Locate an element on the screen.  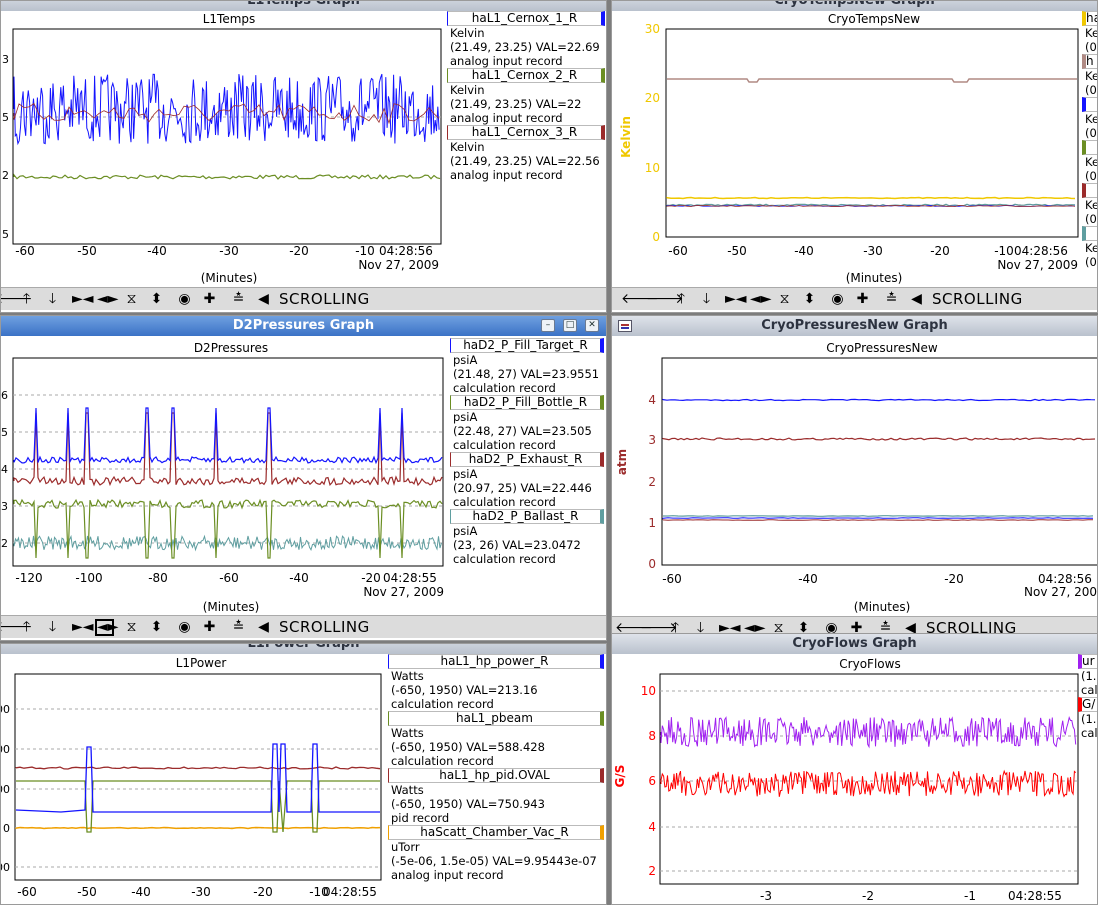
close-button: ✕ is located at coordinates (592, 325).